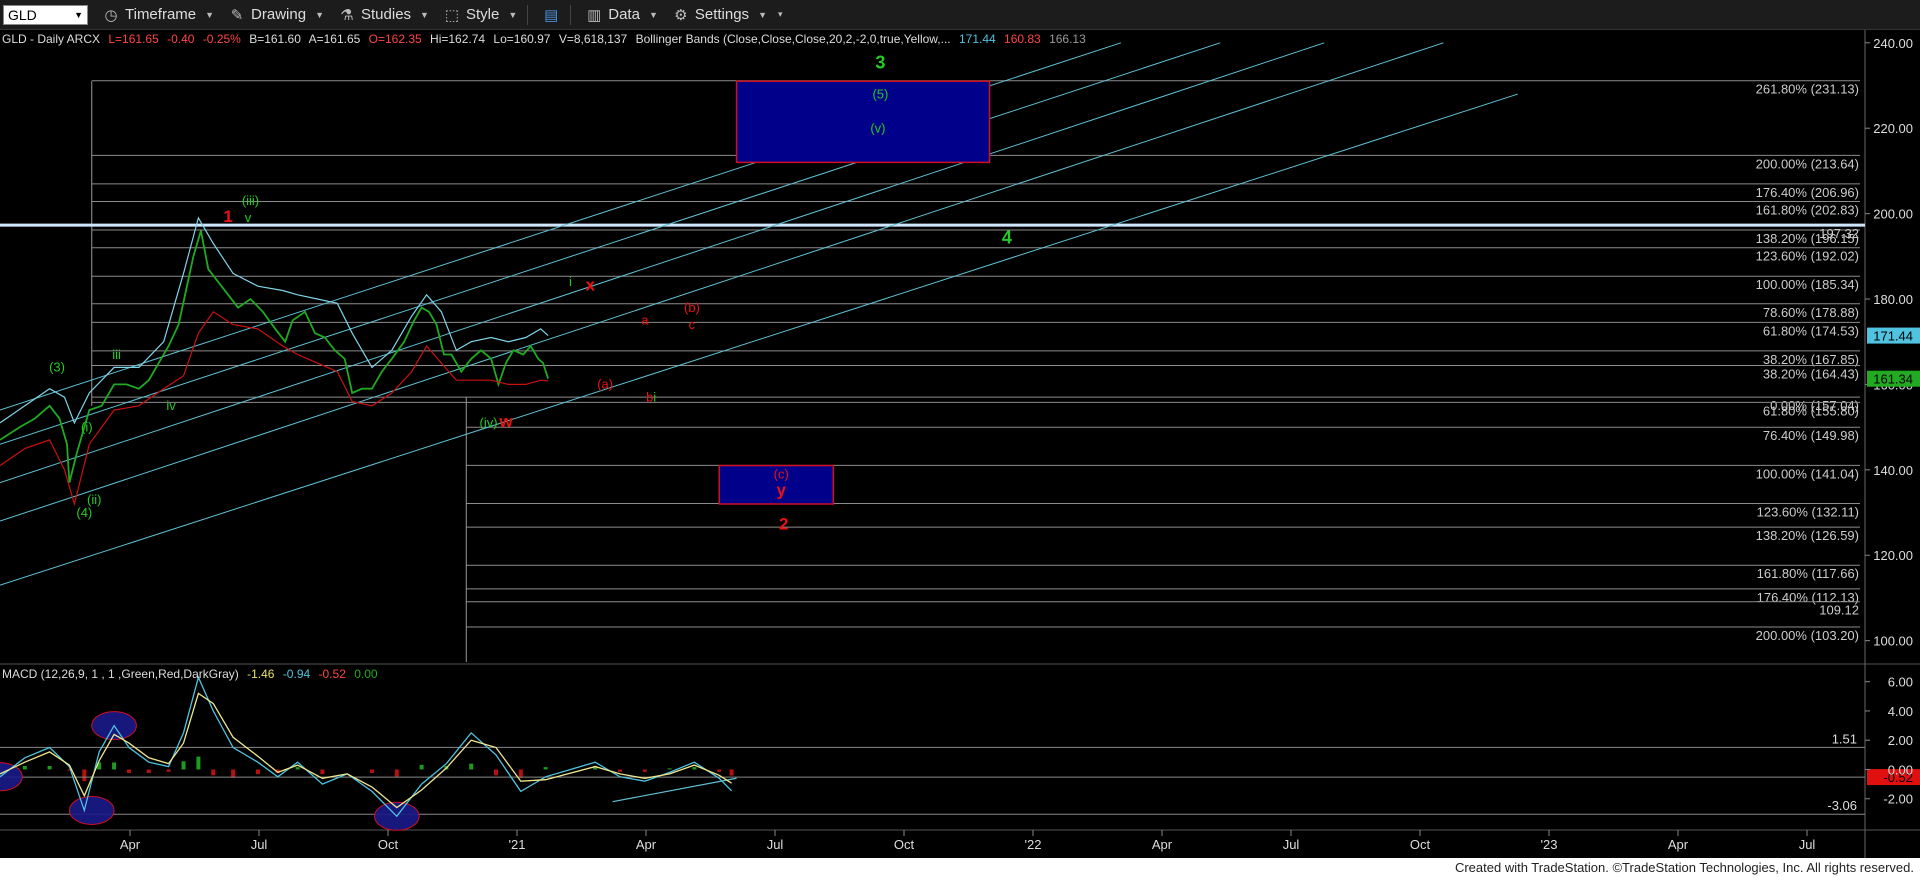 This screenshot has width=1920, height=877. What do you see at coordinates (116, 354) in the screenshot?
I see `wave-label-green: iii` at bounding box center [116, 354].